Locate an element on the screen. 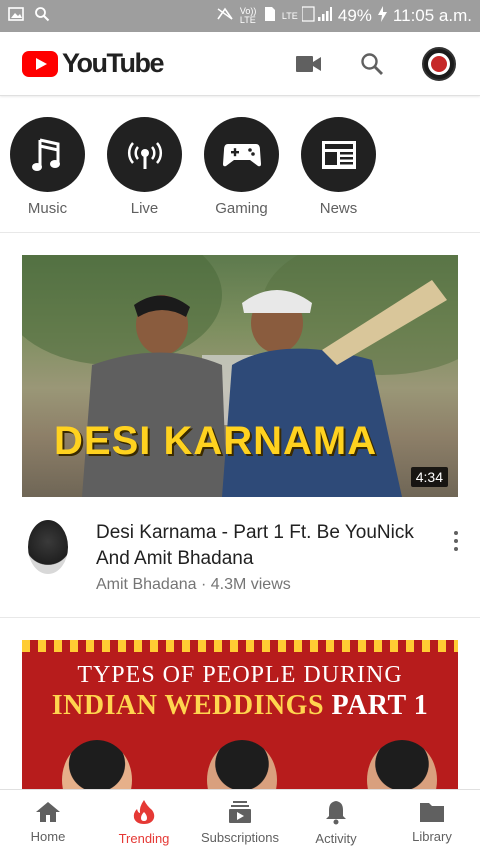 This screenshot has width=480, height=854. battery-charging-icon is located at coordinates (382, 16).